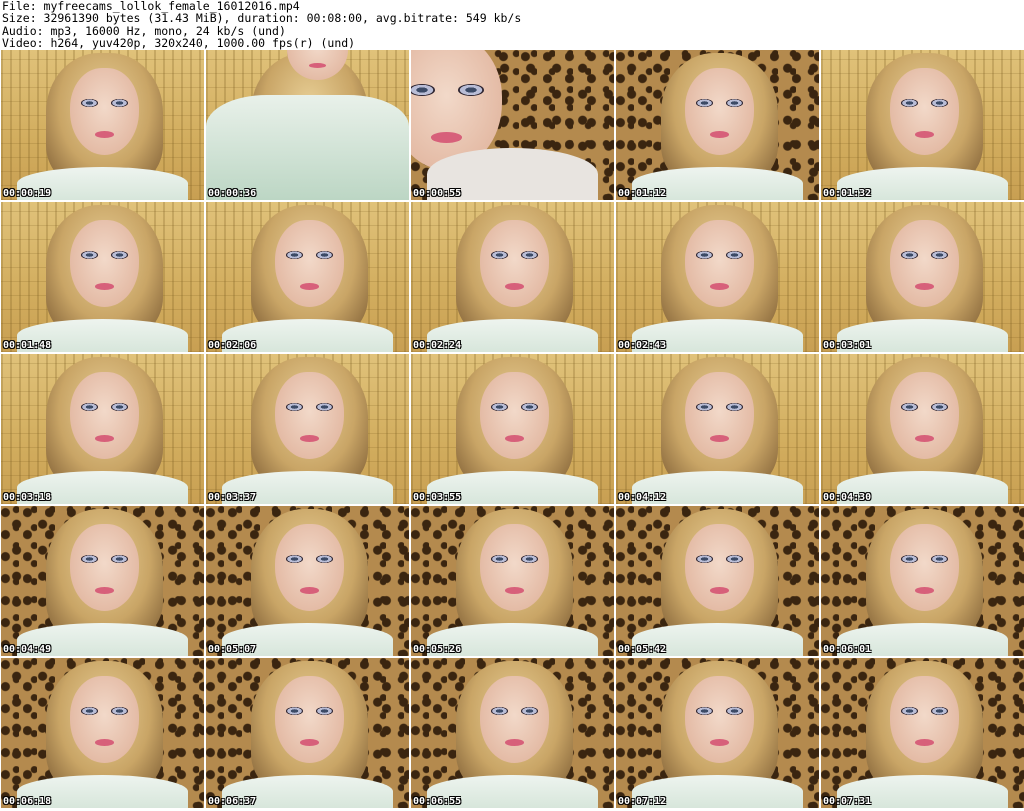 This screenshot has height=811, width=1024. Describe the element at coordinates (437, 497) in the screenshot. I see `timestamp-label: 00:03:55` at that location.